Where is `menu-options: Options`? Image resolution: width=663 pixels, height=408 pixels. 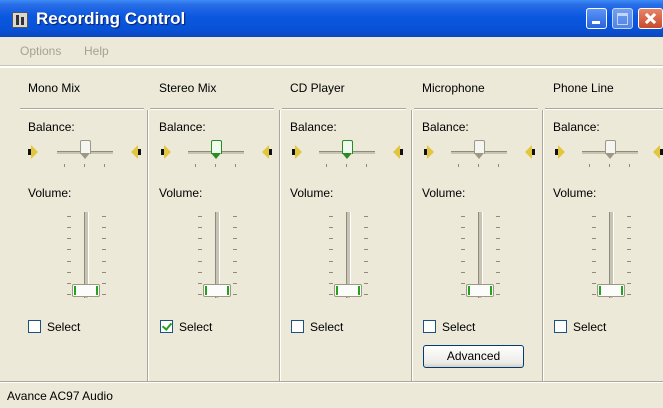 menu-options: Options is located at coordinates (40, 51).